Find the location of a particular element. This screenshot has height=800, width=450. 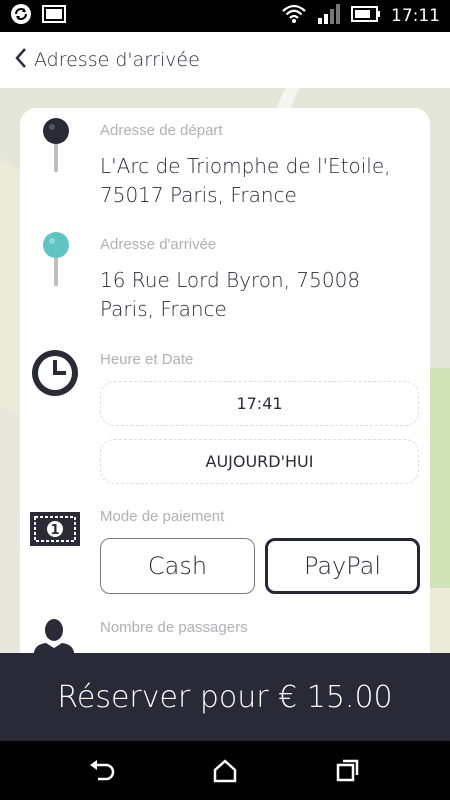

date-field: AUJOURD'HUI is located at coordinates (259, 461).